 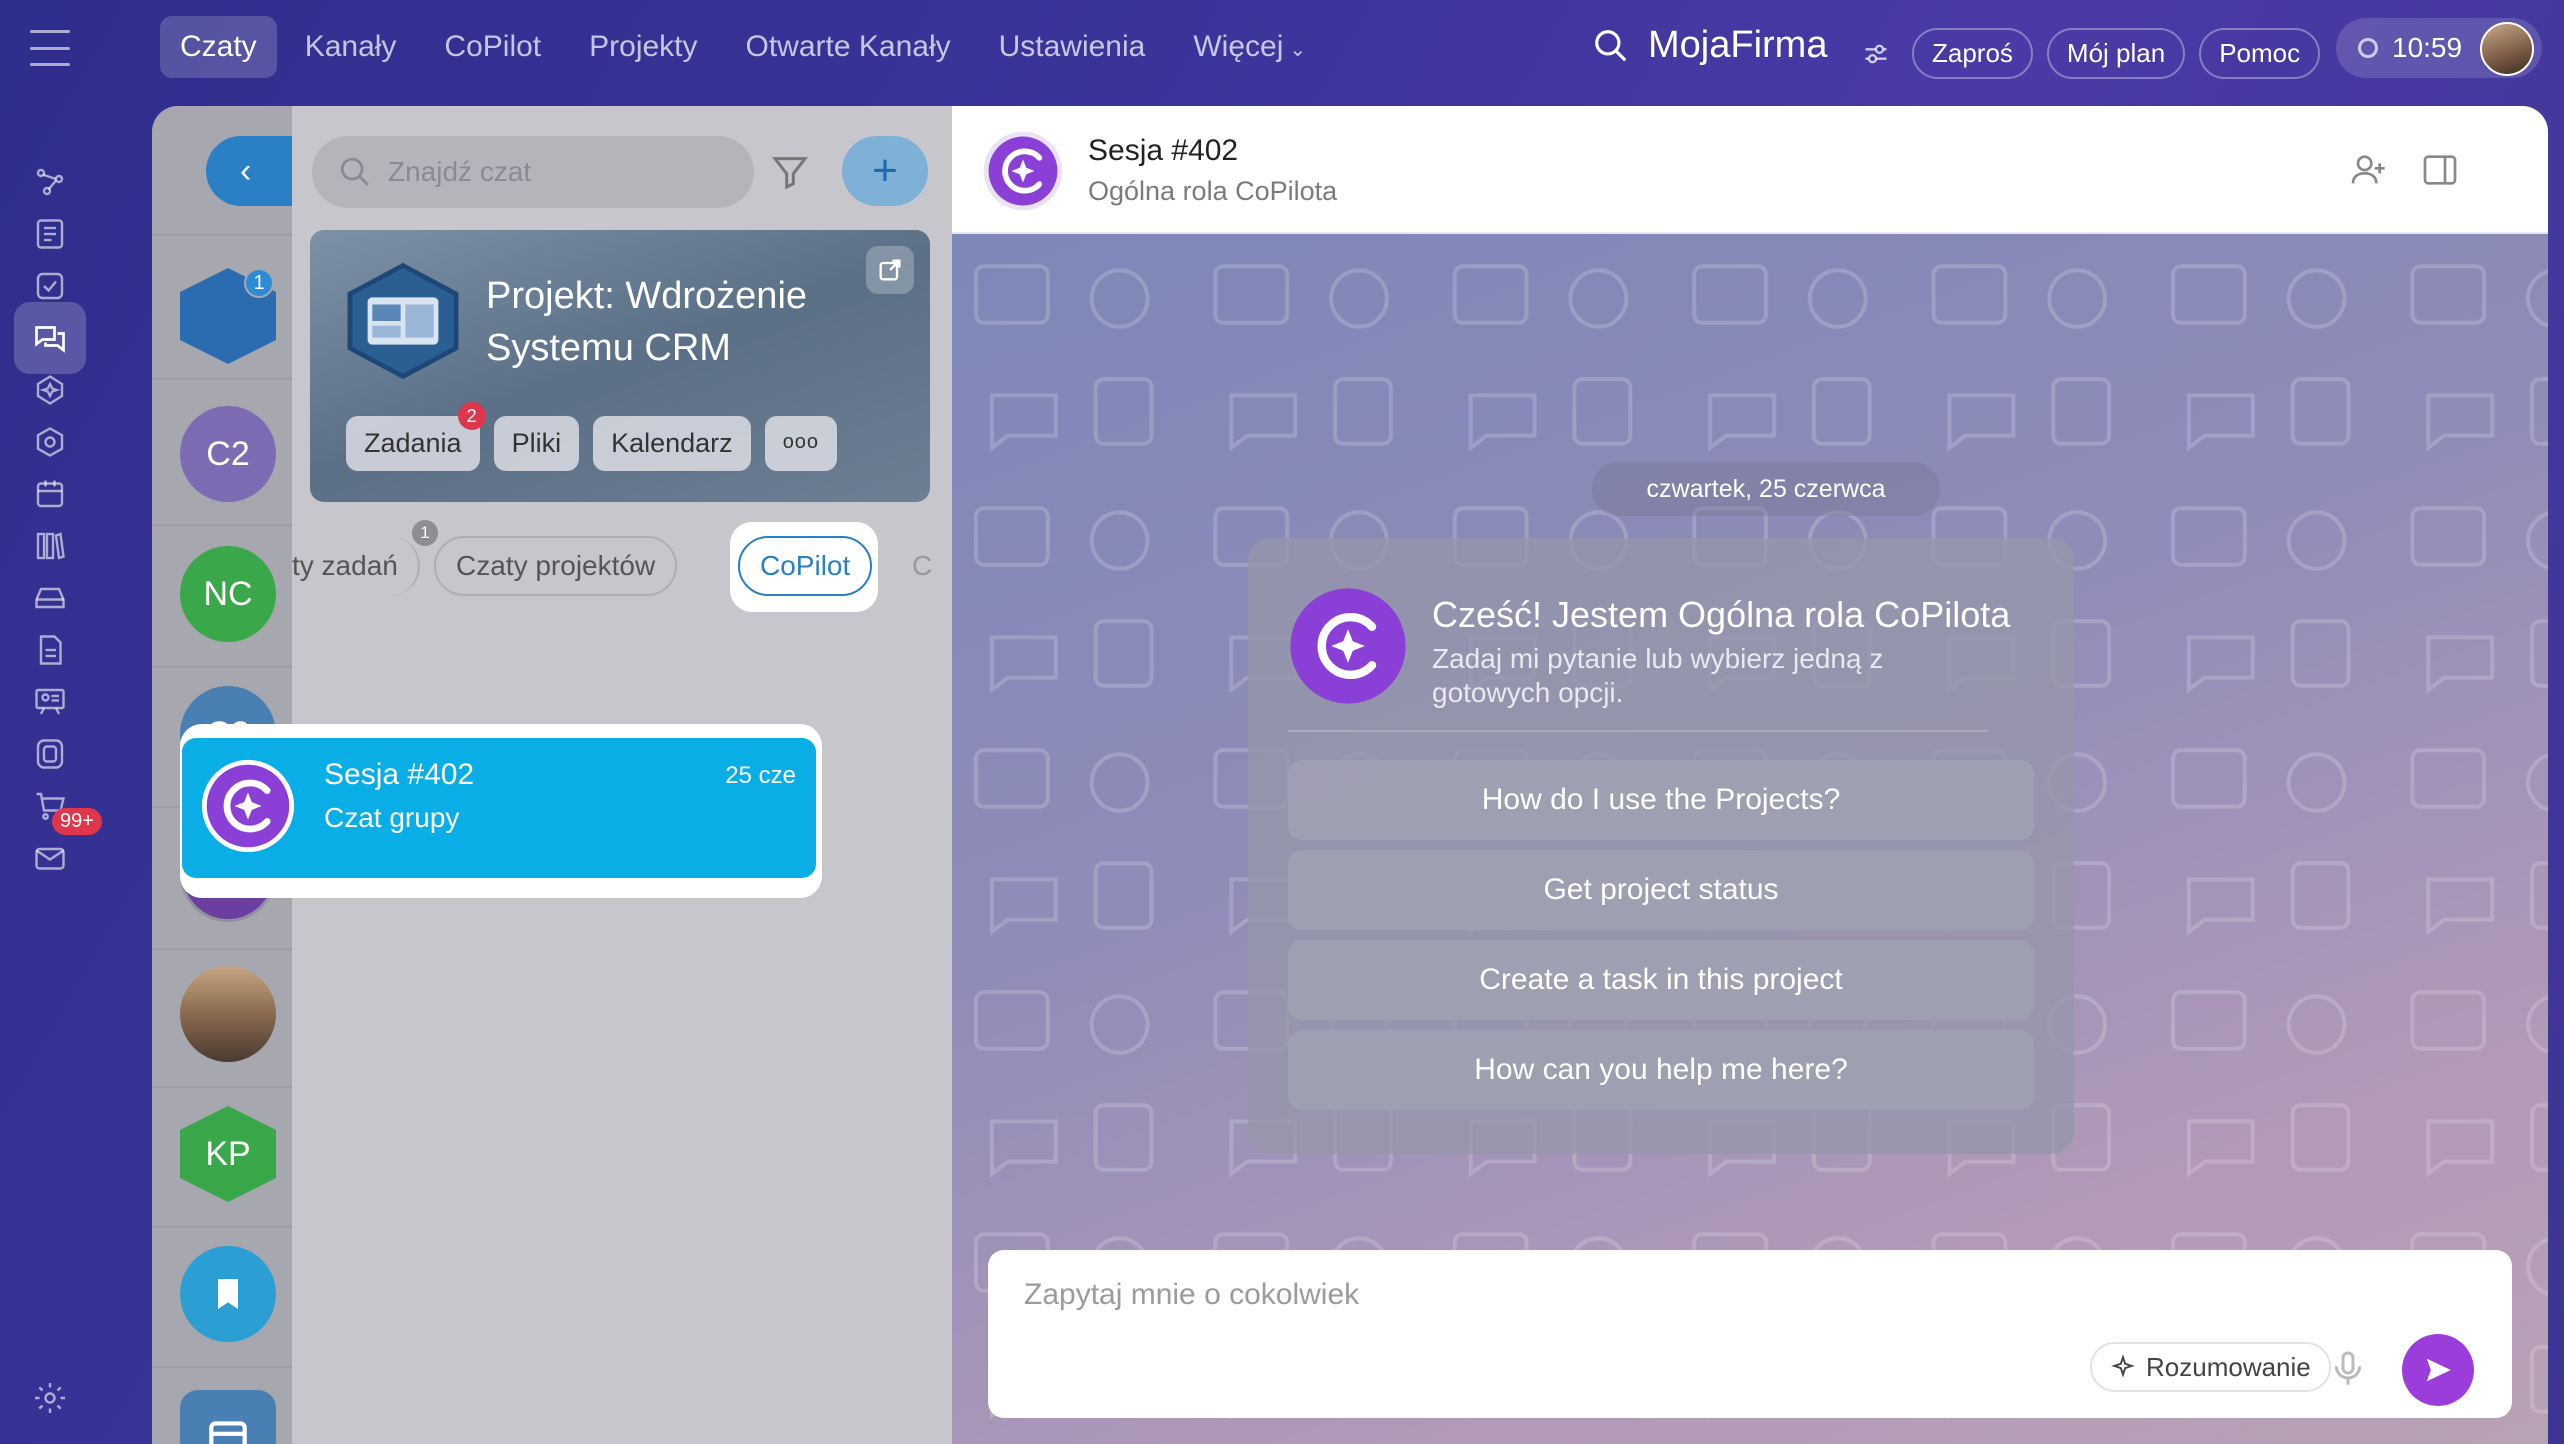 I want to click on chip-project-chats: Czaty projektów, so click(x=556, y=566).